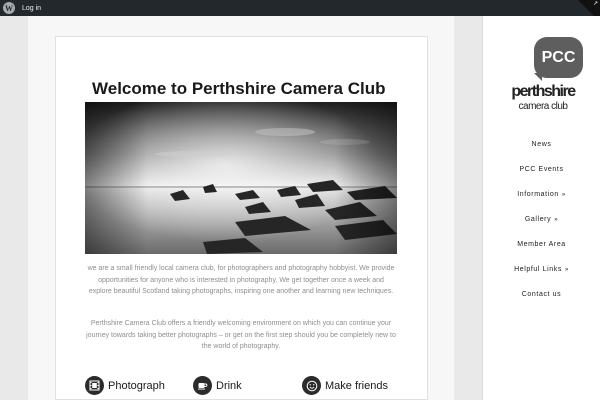 This screenshot has width=600, height=400. What do you see at coordinates (543, 106) in the screenshot?
I see `logo-text-camera-club: camera club` at bounding box center [543, 106].